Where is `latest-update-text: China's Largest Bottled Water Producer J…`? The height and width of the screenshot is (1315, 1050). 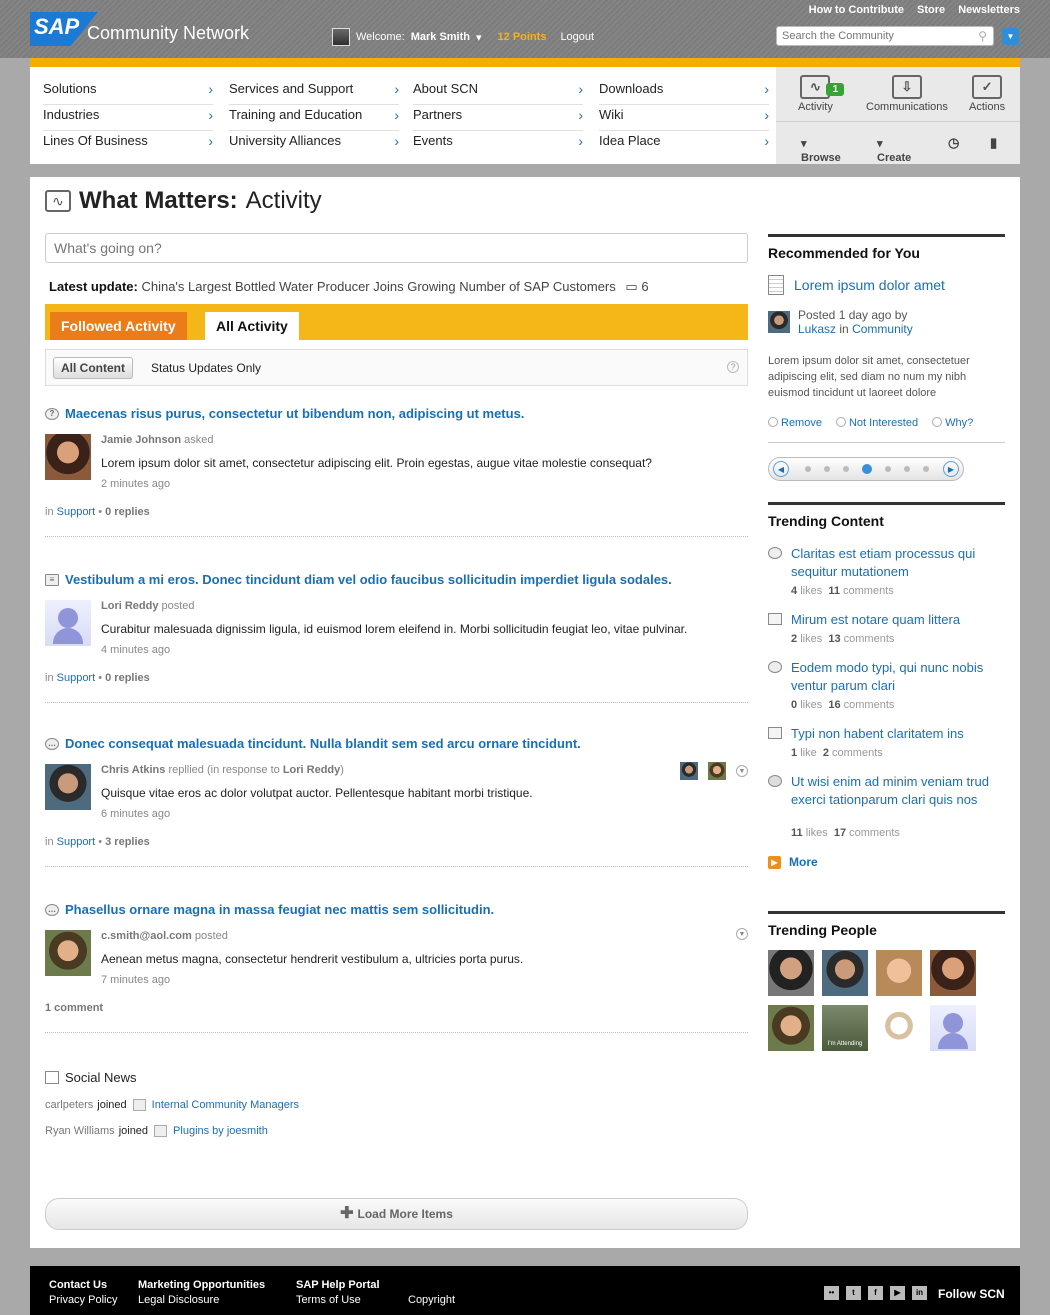 latest-update-text: China's Largest Bottled Water Producer J… is located at coordinates (378, 286).